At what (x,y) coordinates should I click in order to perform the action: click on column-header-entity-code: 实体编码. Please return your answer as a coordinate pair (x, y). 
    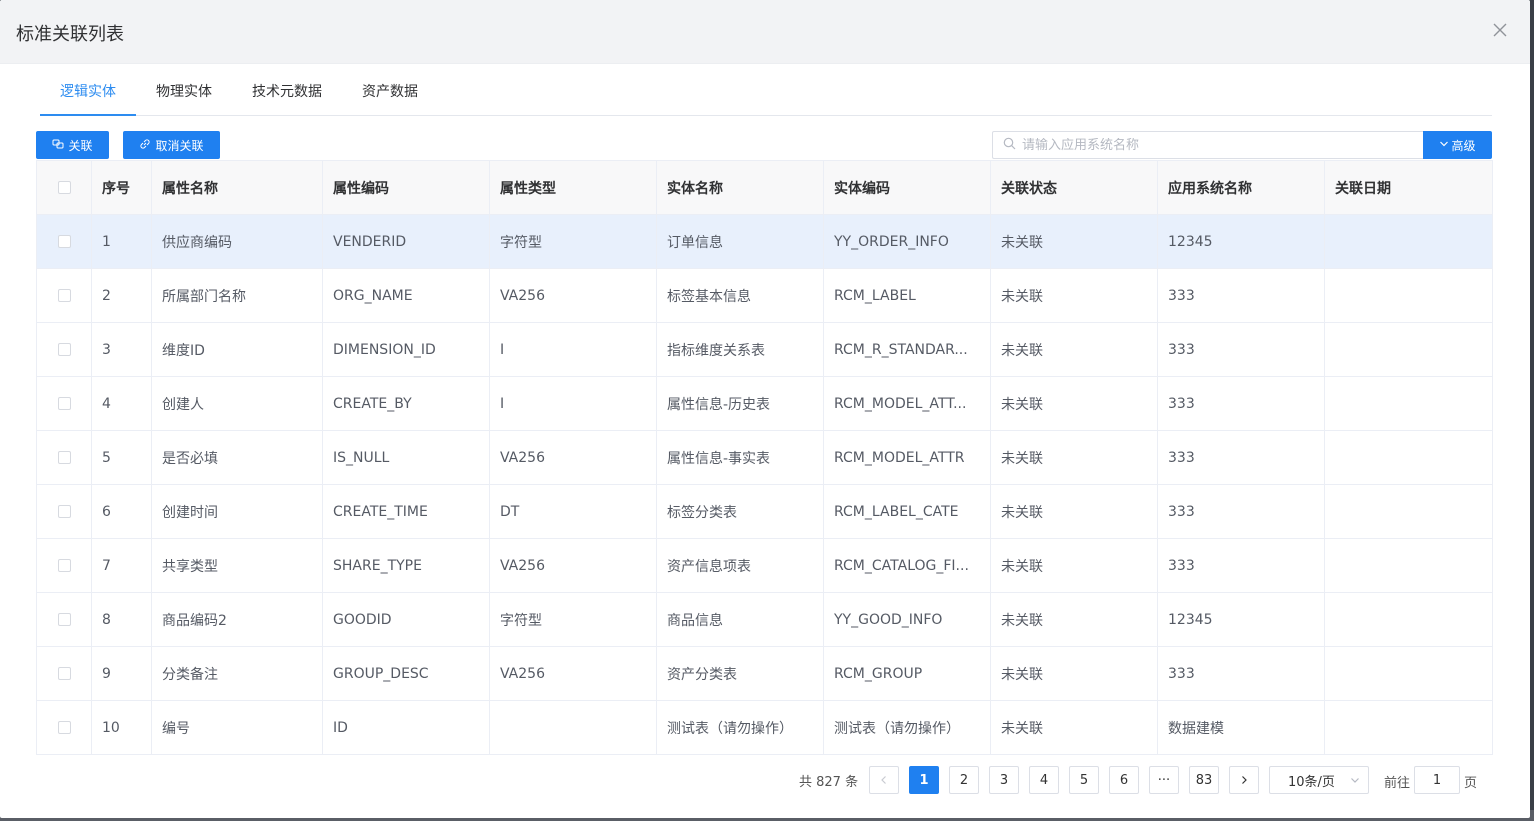
    Looking at the image, I should click on (907, 187).